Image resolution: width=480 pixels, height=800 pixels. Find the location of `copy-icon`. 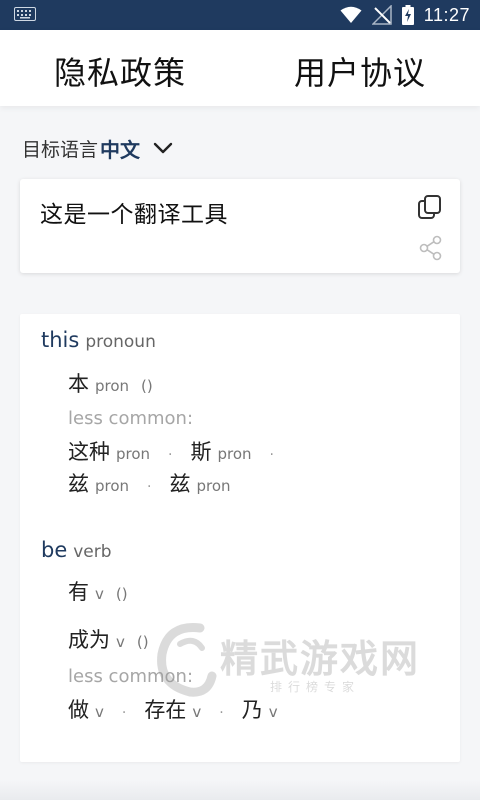

copy-icon is located at coordinates (430, 207).